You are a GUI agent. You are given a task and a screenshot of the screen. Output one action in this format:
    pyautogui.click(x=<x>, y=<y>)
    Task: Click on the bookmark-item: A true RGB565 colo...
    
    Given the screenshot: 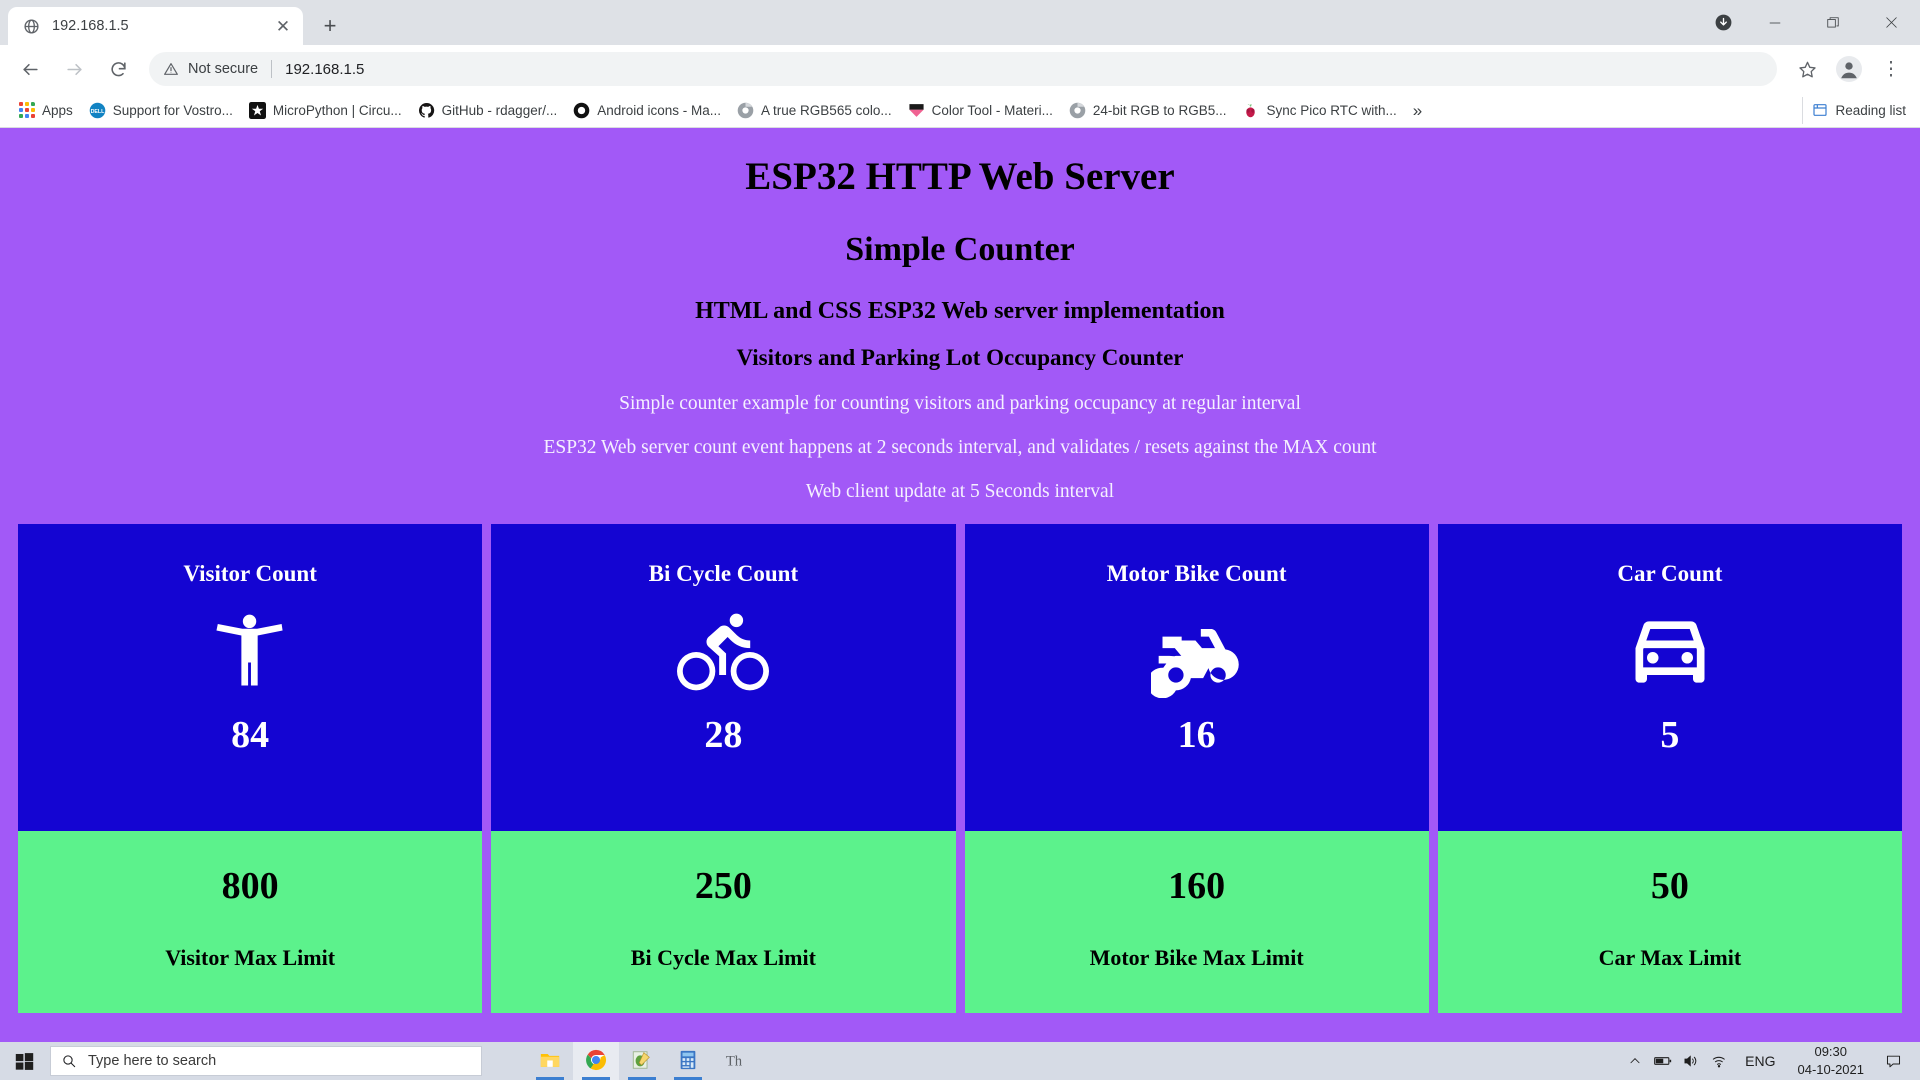 What is the action you would take?
    pyautogui.click(x=814, y=110)
    